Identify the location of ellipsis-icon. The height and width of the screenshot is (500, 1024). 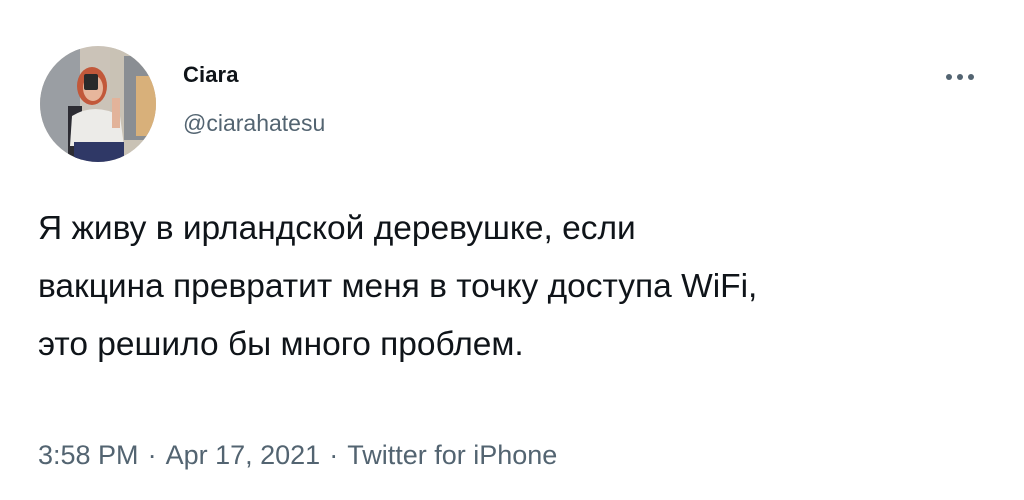
(960, 77).